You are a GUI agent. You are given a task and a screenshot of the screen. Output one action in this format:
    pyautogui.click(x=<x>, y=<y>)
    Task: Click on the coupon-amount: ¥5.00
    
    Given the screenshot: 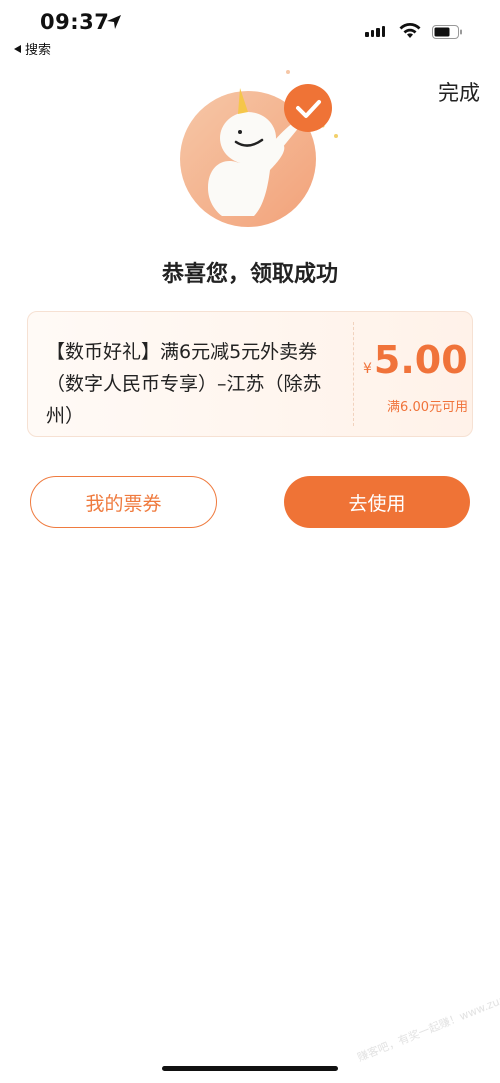 What is the action you would take?
    pyautogui.click(x=415, y=360)
    